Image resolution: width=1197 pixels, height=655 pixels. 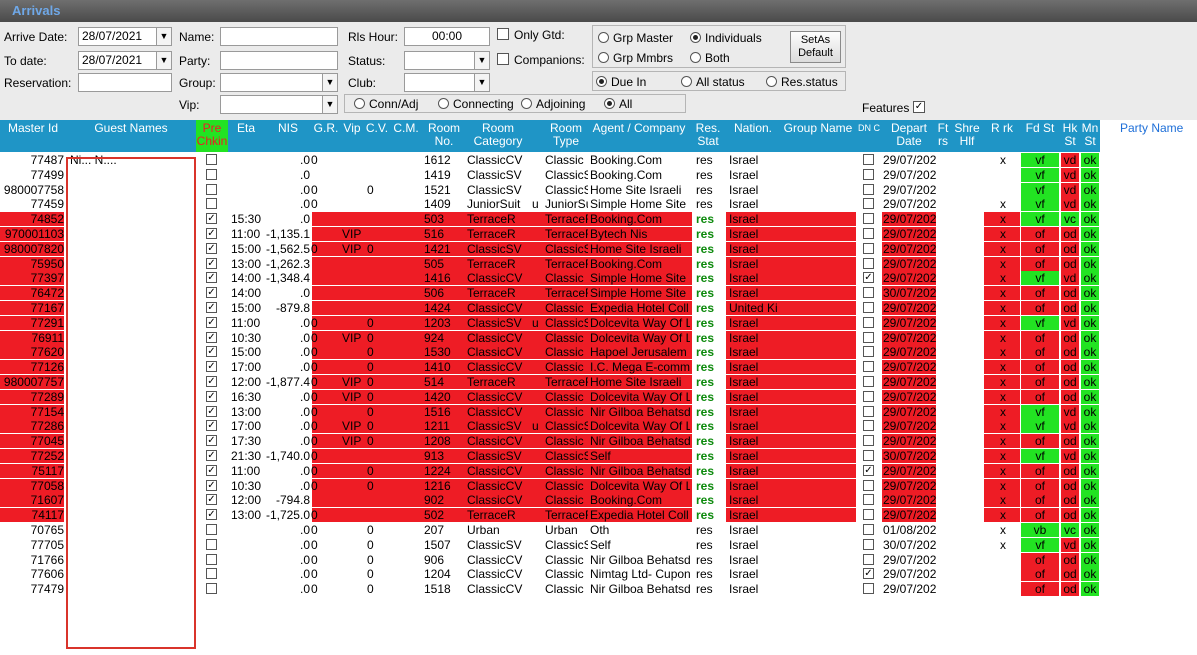 I want to click on due-in-radio, so click(x=601, y=81).